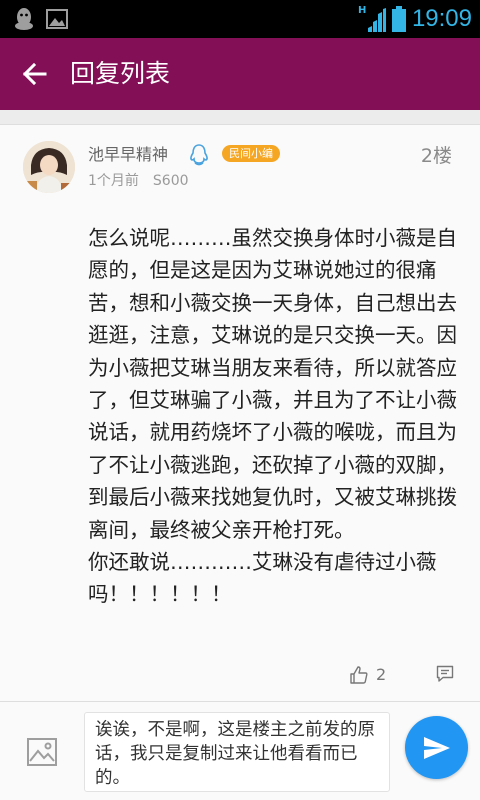 The width and height of the screenshot is (480, 800). What do you see at coordinates (128, 155) in the screenshot?
I see `username: 池早早精神` at bounding box center [128, 155].